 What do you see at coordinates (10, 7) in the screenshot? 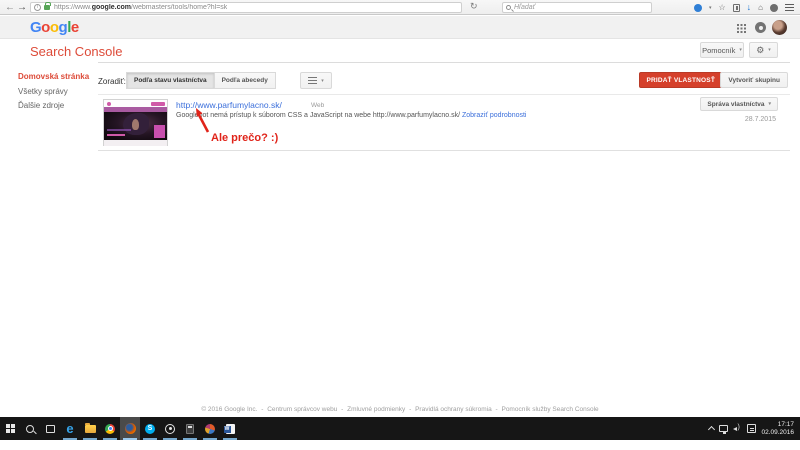
I see `back-icon: ←` at bounding box center [10, 7].